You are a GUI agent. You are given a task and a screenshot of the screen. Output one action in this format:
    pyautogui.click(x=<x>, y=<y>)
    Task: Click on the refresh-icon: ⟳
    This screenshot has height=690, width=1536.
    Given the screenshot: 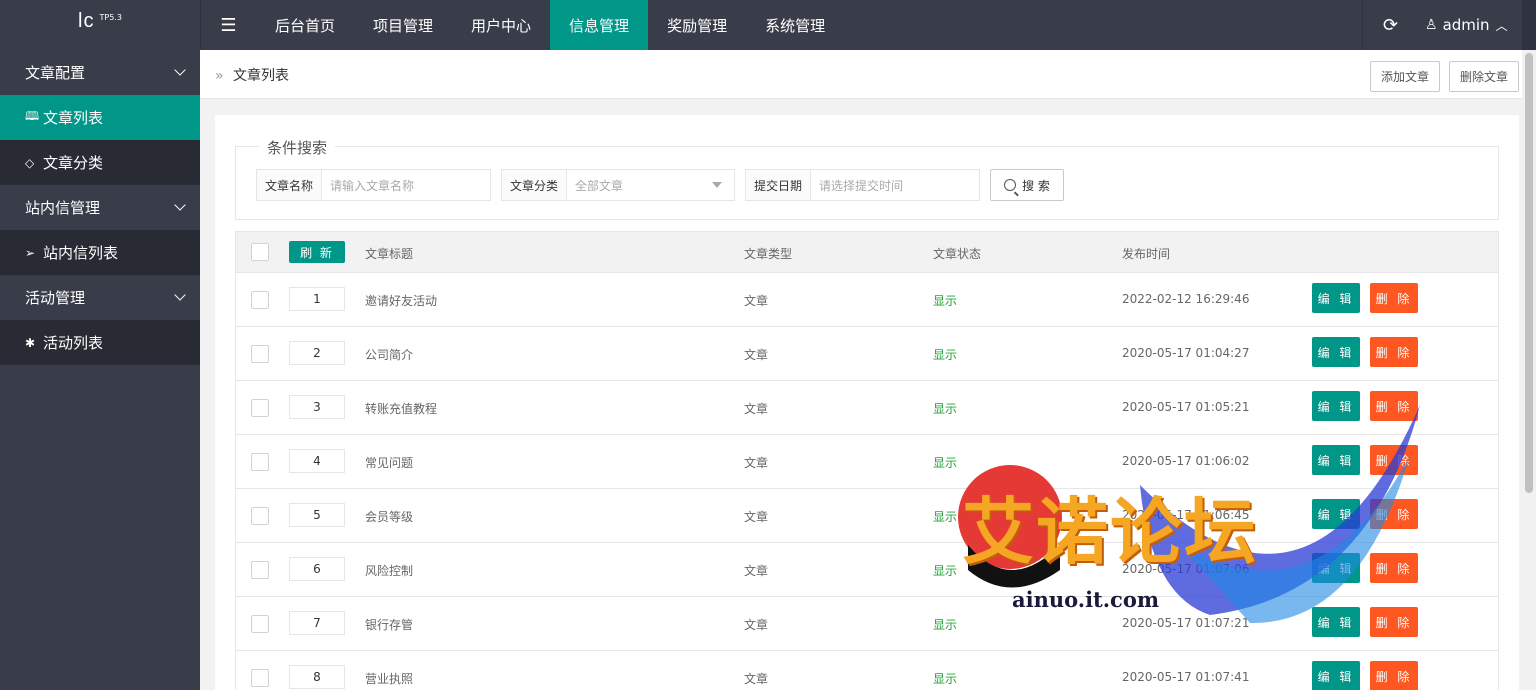 What is the action you would take?
    pyautogui.click(x=1390, y=25)
    